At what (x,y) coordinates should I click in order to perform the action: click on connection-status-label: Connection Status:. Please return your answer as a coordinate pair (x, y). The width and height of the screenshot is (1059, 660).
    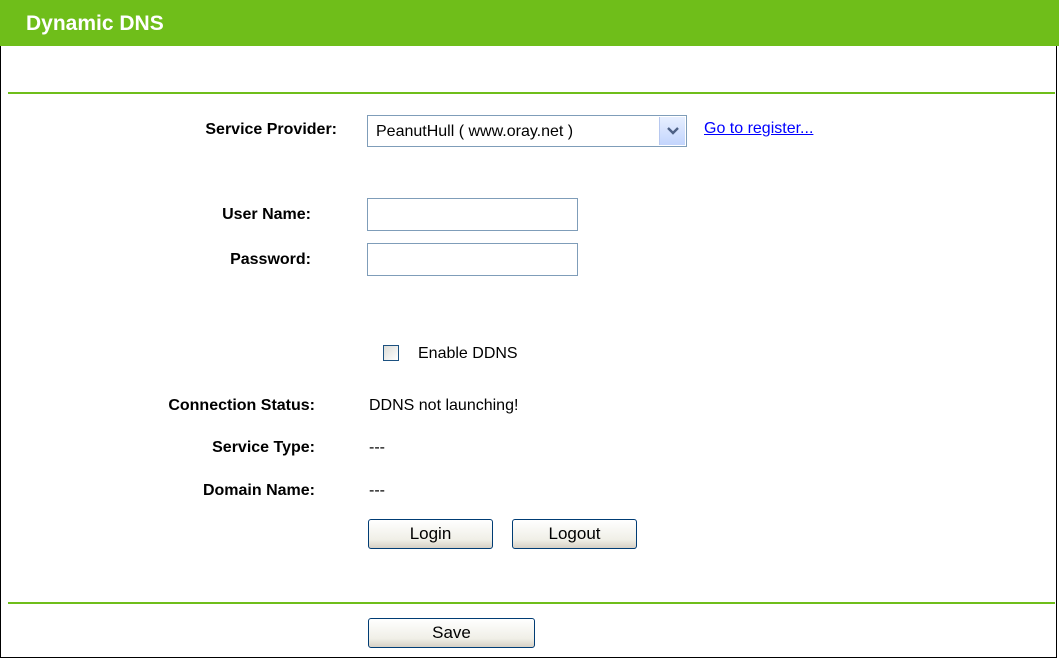
    Looking at the image, I should click on (241, 405).